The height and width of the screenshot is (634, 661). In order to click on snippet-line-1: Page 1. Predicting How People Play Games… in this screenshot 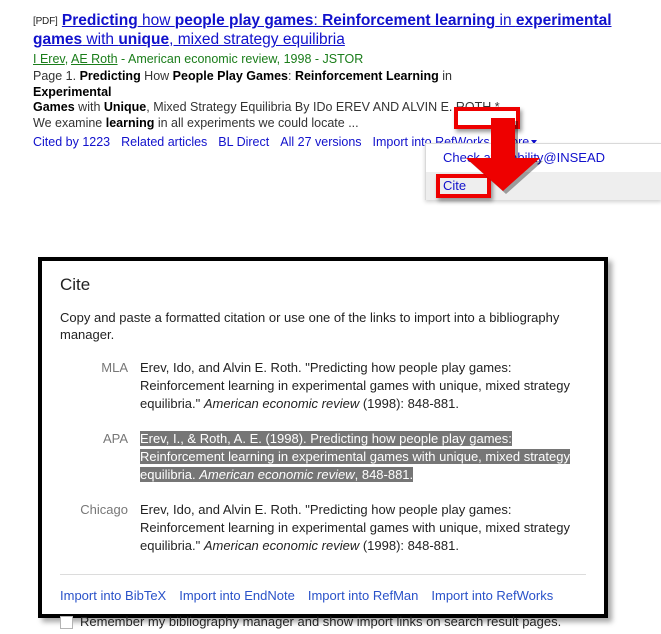, I will do `click(242, 84)`.